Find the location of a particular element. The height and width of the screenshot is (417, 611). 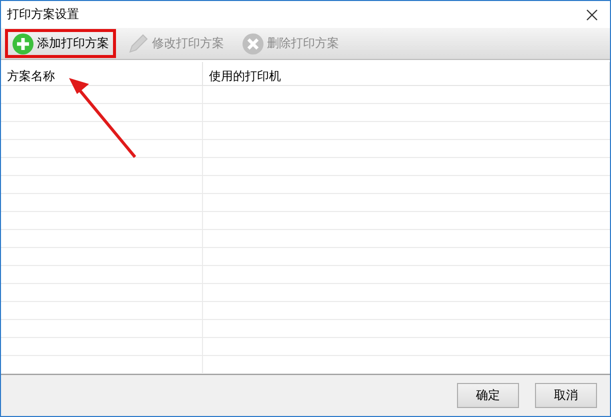

pencil-icon is located at coordinates (138, 43).